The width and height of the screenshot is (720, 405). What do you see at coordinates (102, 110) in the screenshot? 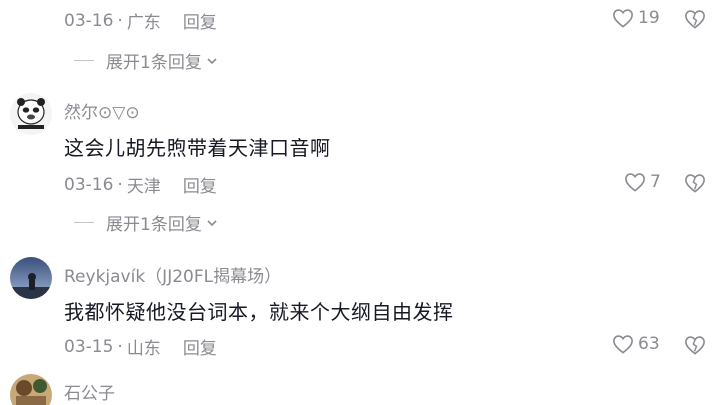
I see `comment-username: 然尔⊙▽⊙` at bounding box center [102, 110].